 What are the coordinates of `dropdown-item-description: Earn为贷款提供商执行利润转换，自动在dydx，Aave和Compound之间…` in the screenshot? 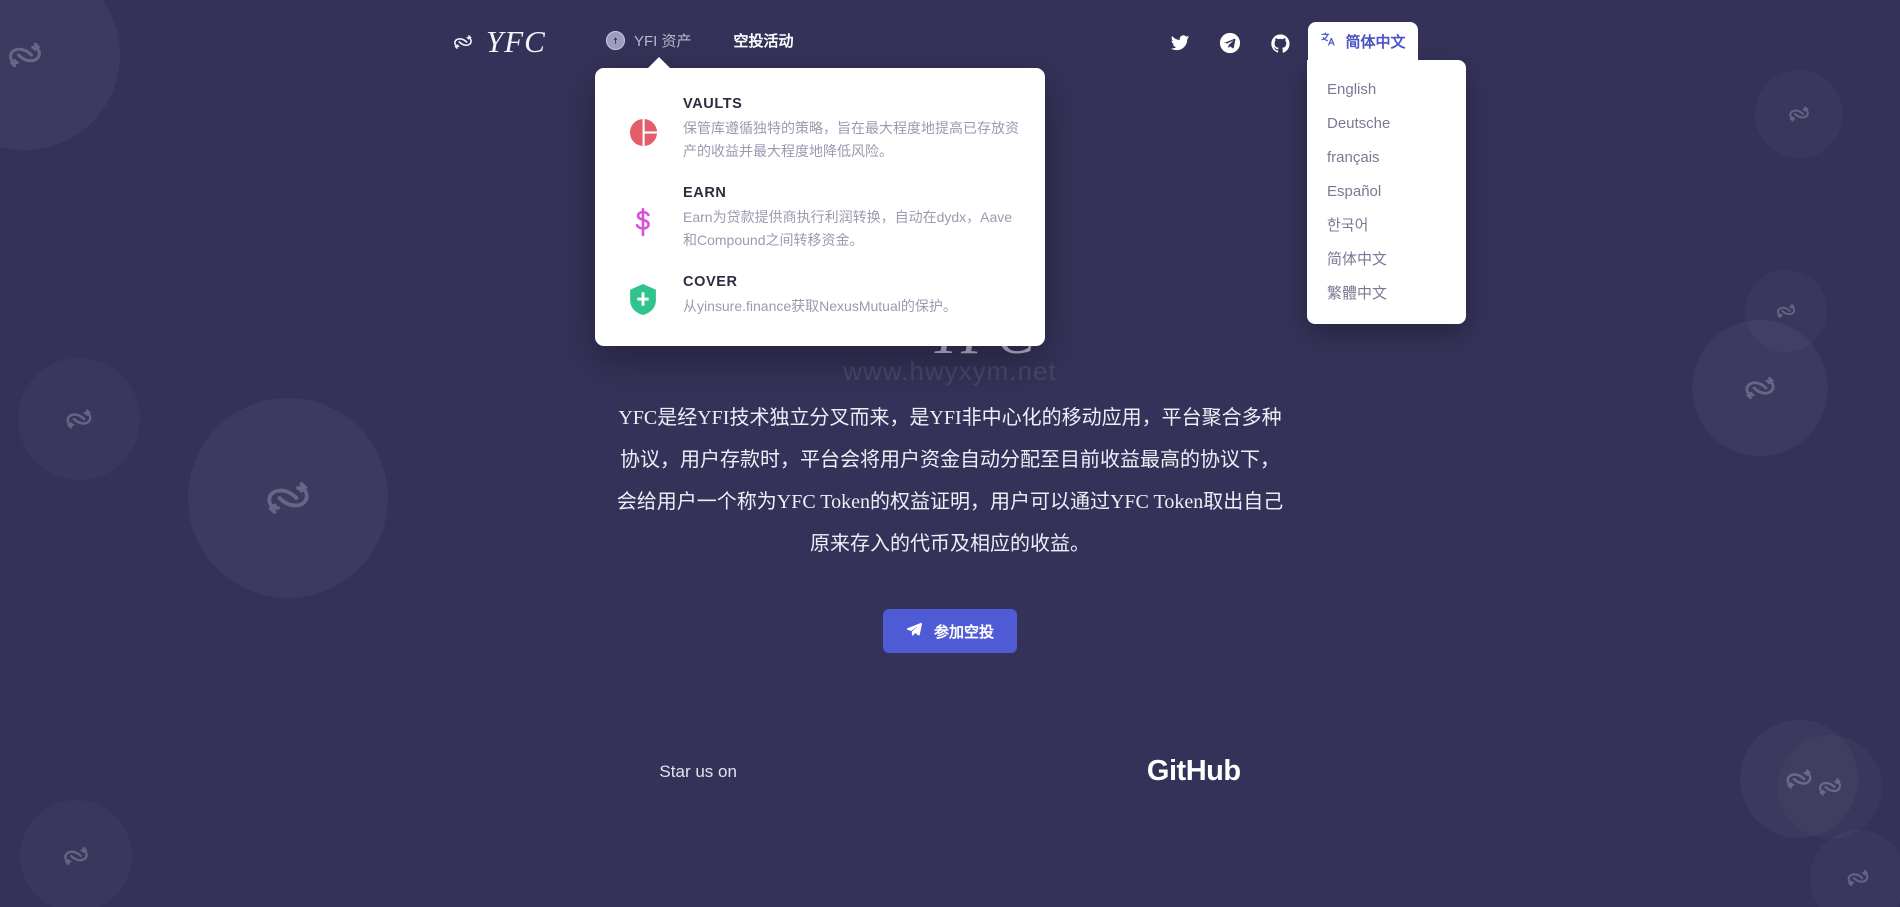 It's located at (848, 228).